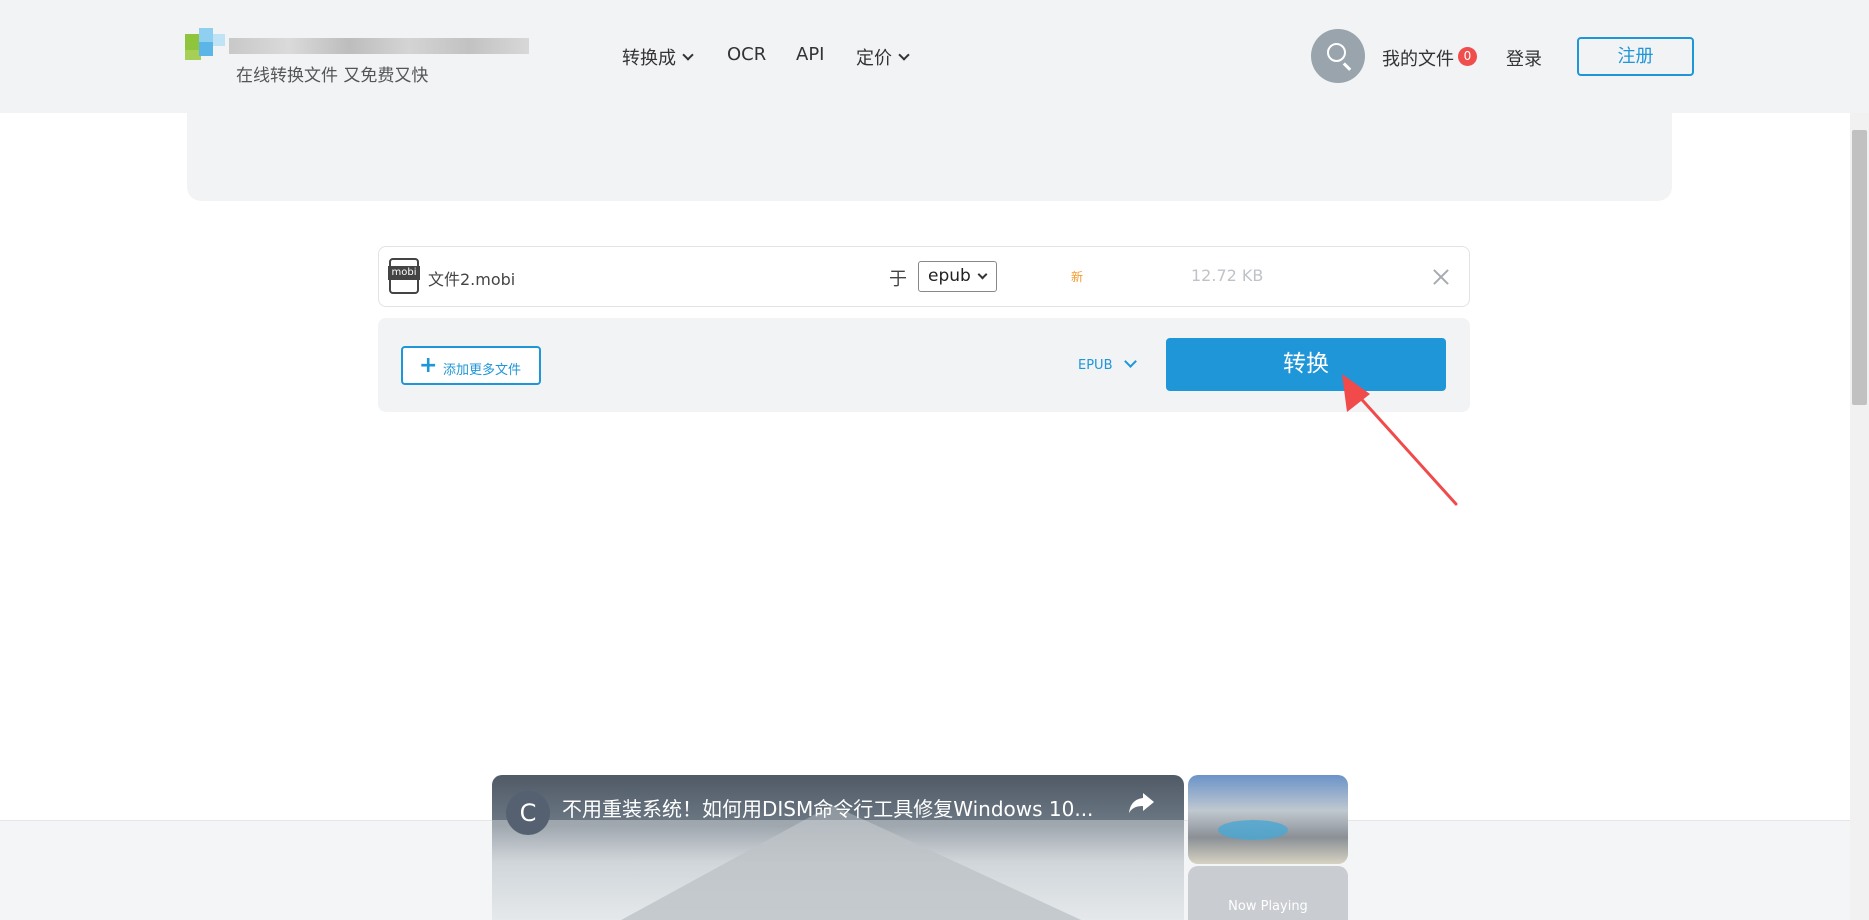 The image size is (1869, 920). Describe the element at coordinates (528, 813) in the screenshot. I see `channel-avatar: C` at that location.